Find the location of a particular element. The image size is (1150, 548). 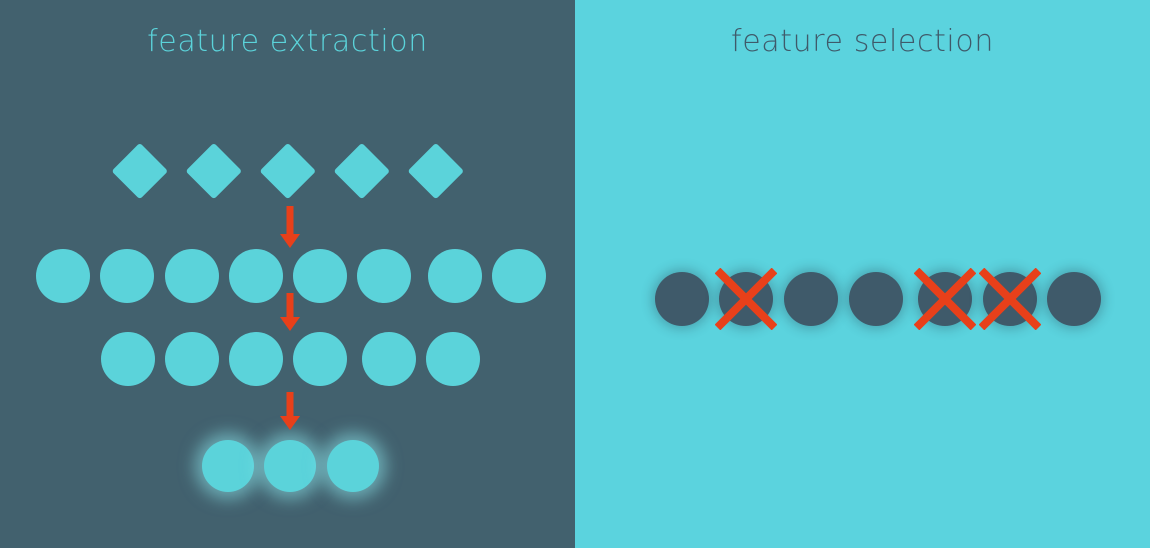

panel-title-feature-selection: feature selection is located at coordinates (862, 41).